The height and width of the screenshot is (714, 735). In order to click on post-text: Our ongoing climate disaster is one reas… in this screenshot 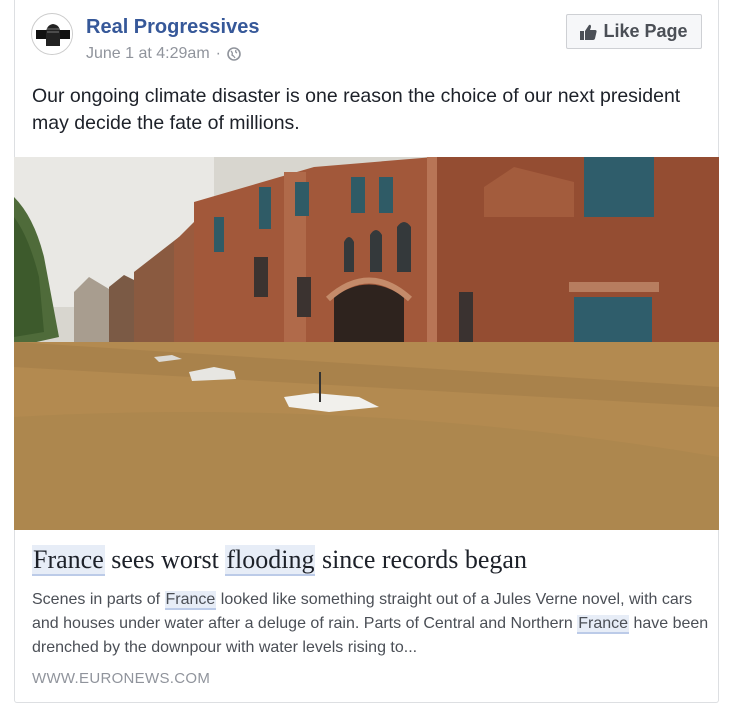, I will do `click(356, 109)`.